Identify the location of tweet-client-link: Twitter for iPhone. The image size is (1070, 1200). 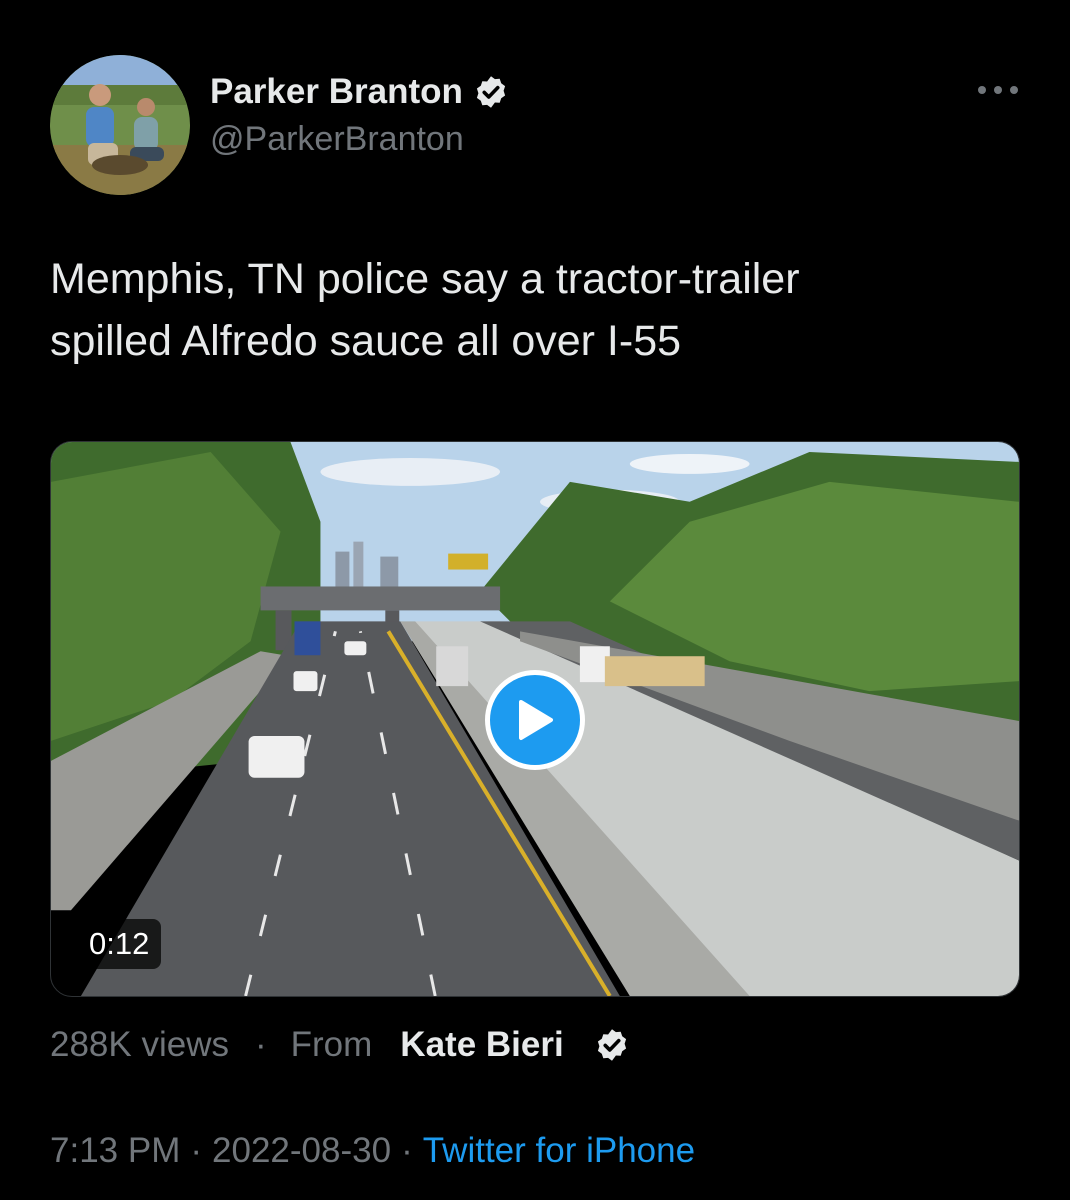
(559, 1151).